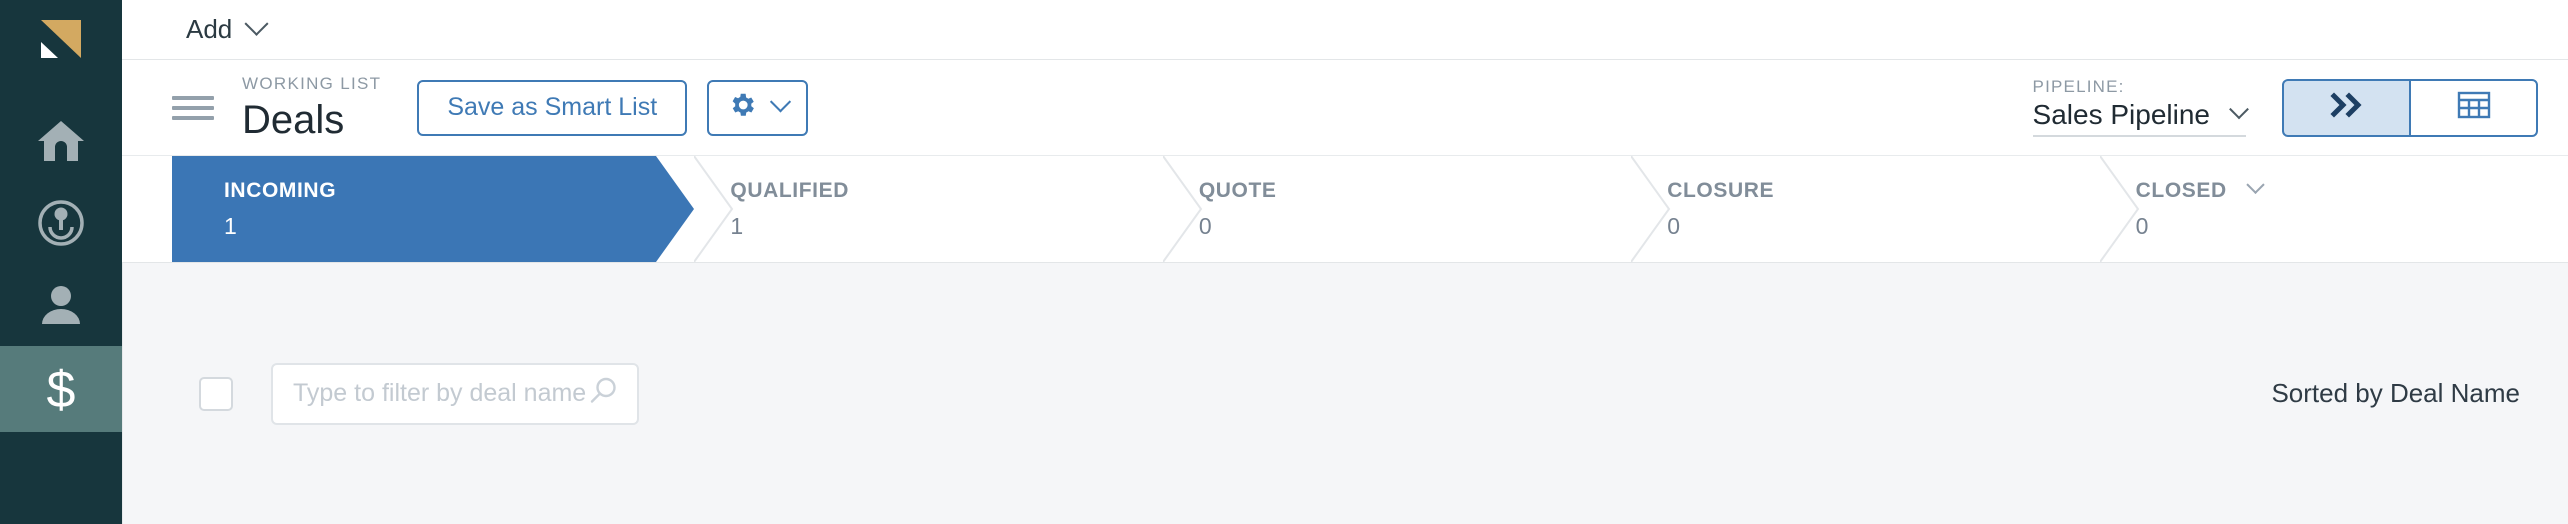 The image size is (2568, 524). What do you see at coordinates (2181, 190) in the screenshot?
I see `stage-name: CLOSED` at bounding box center [2181, 190].